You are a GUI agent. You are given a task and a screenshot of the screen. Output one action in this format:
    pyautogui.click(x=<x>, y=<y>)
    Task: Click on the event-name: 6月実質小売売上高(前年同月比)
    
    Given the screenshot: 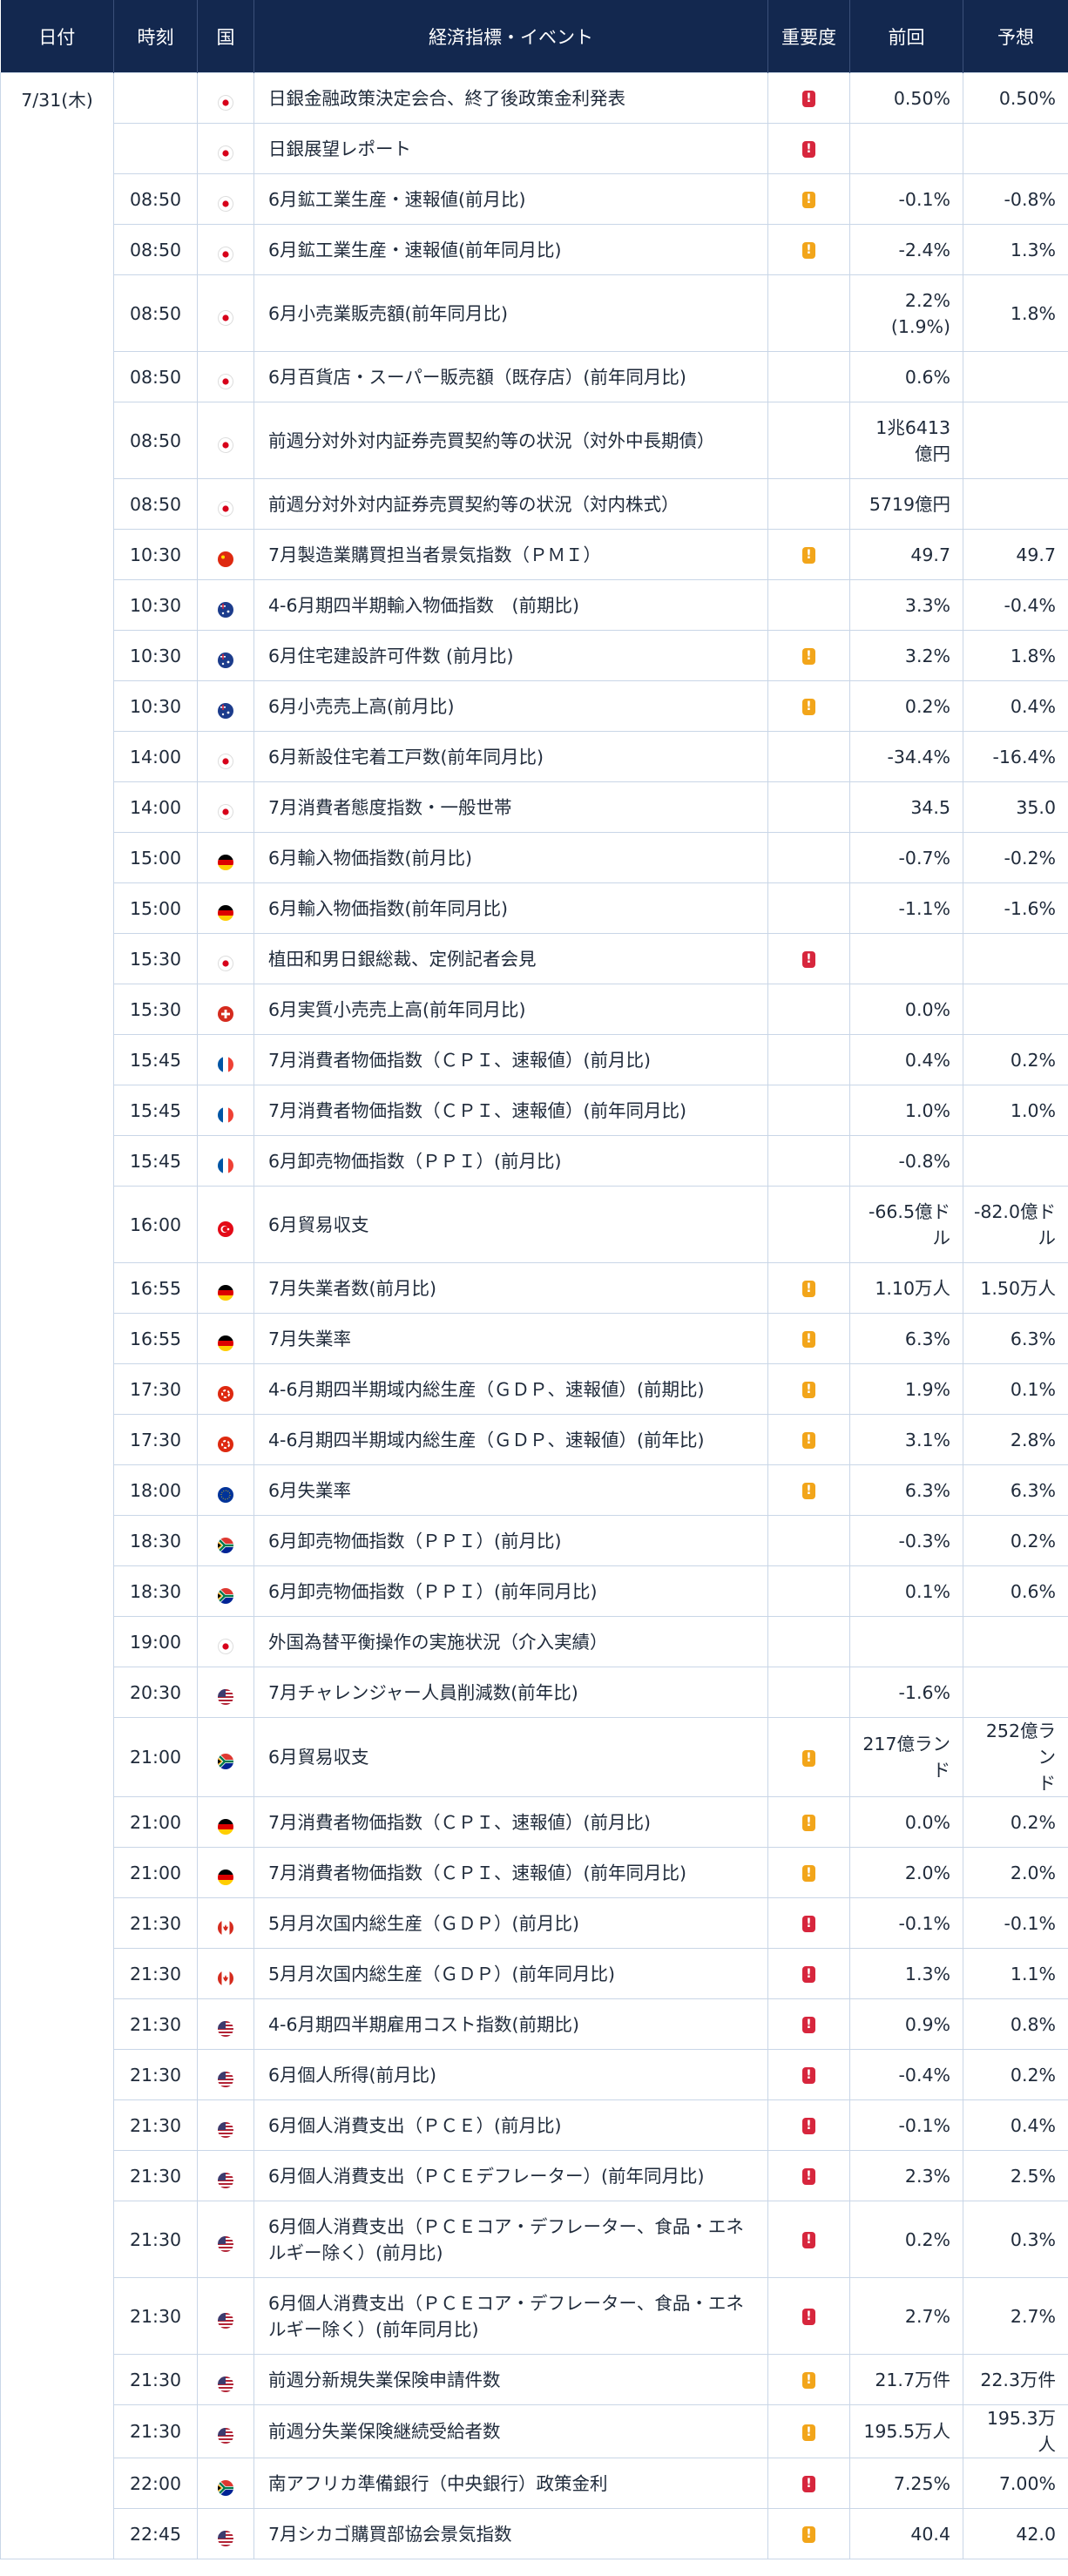 What is the action you would take?
    pyautogui.click(x=510, y=1009)
    